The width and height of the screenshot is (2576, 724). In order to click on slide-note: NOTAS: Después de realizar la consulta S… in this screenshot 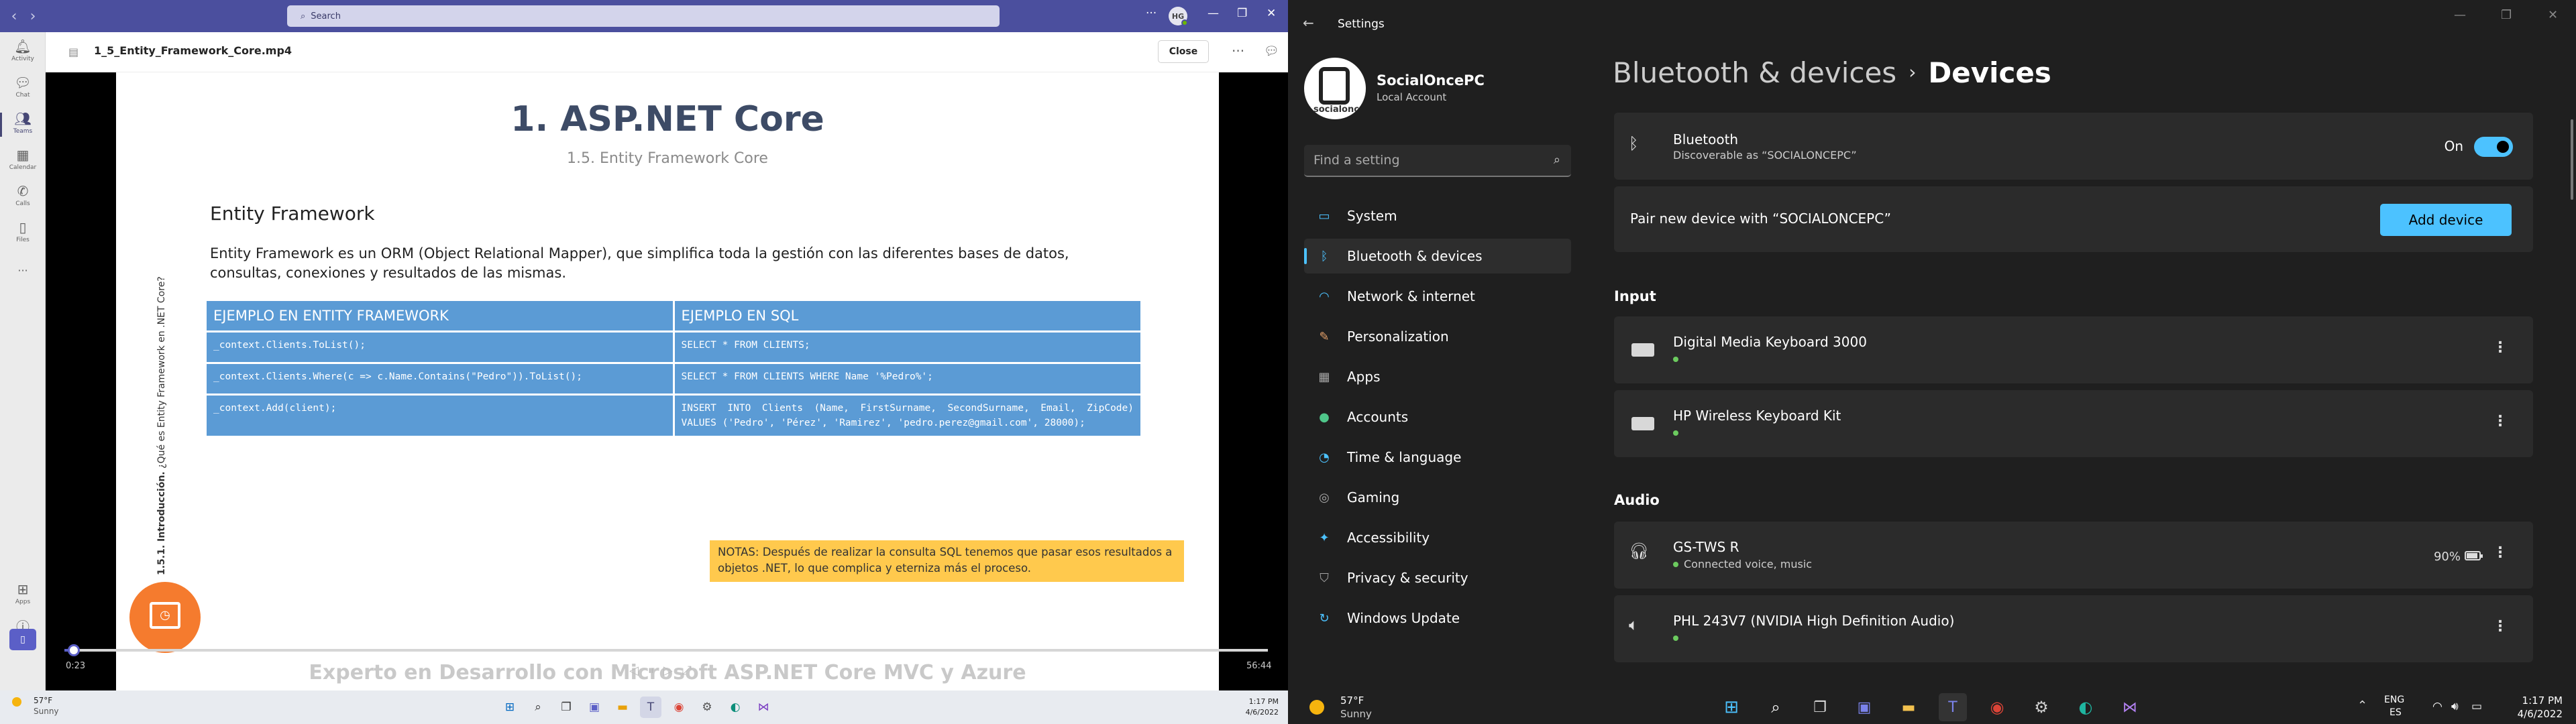, I will do `click(947, 561)`.